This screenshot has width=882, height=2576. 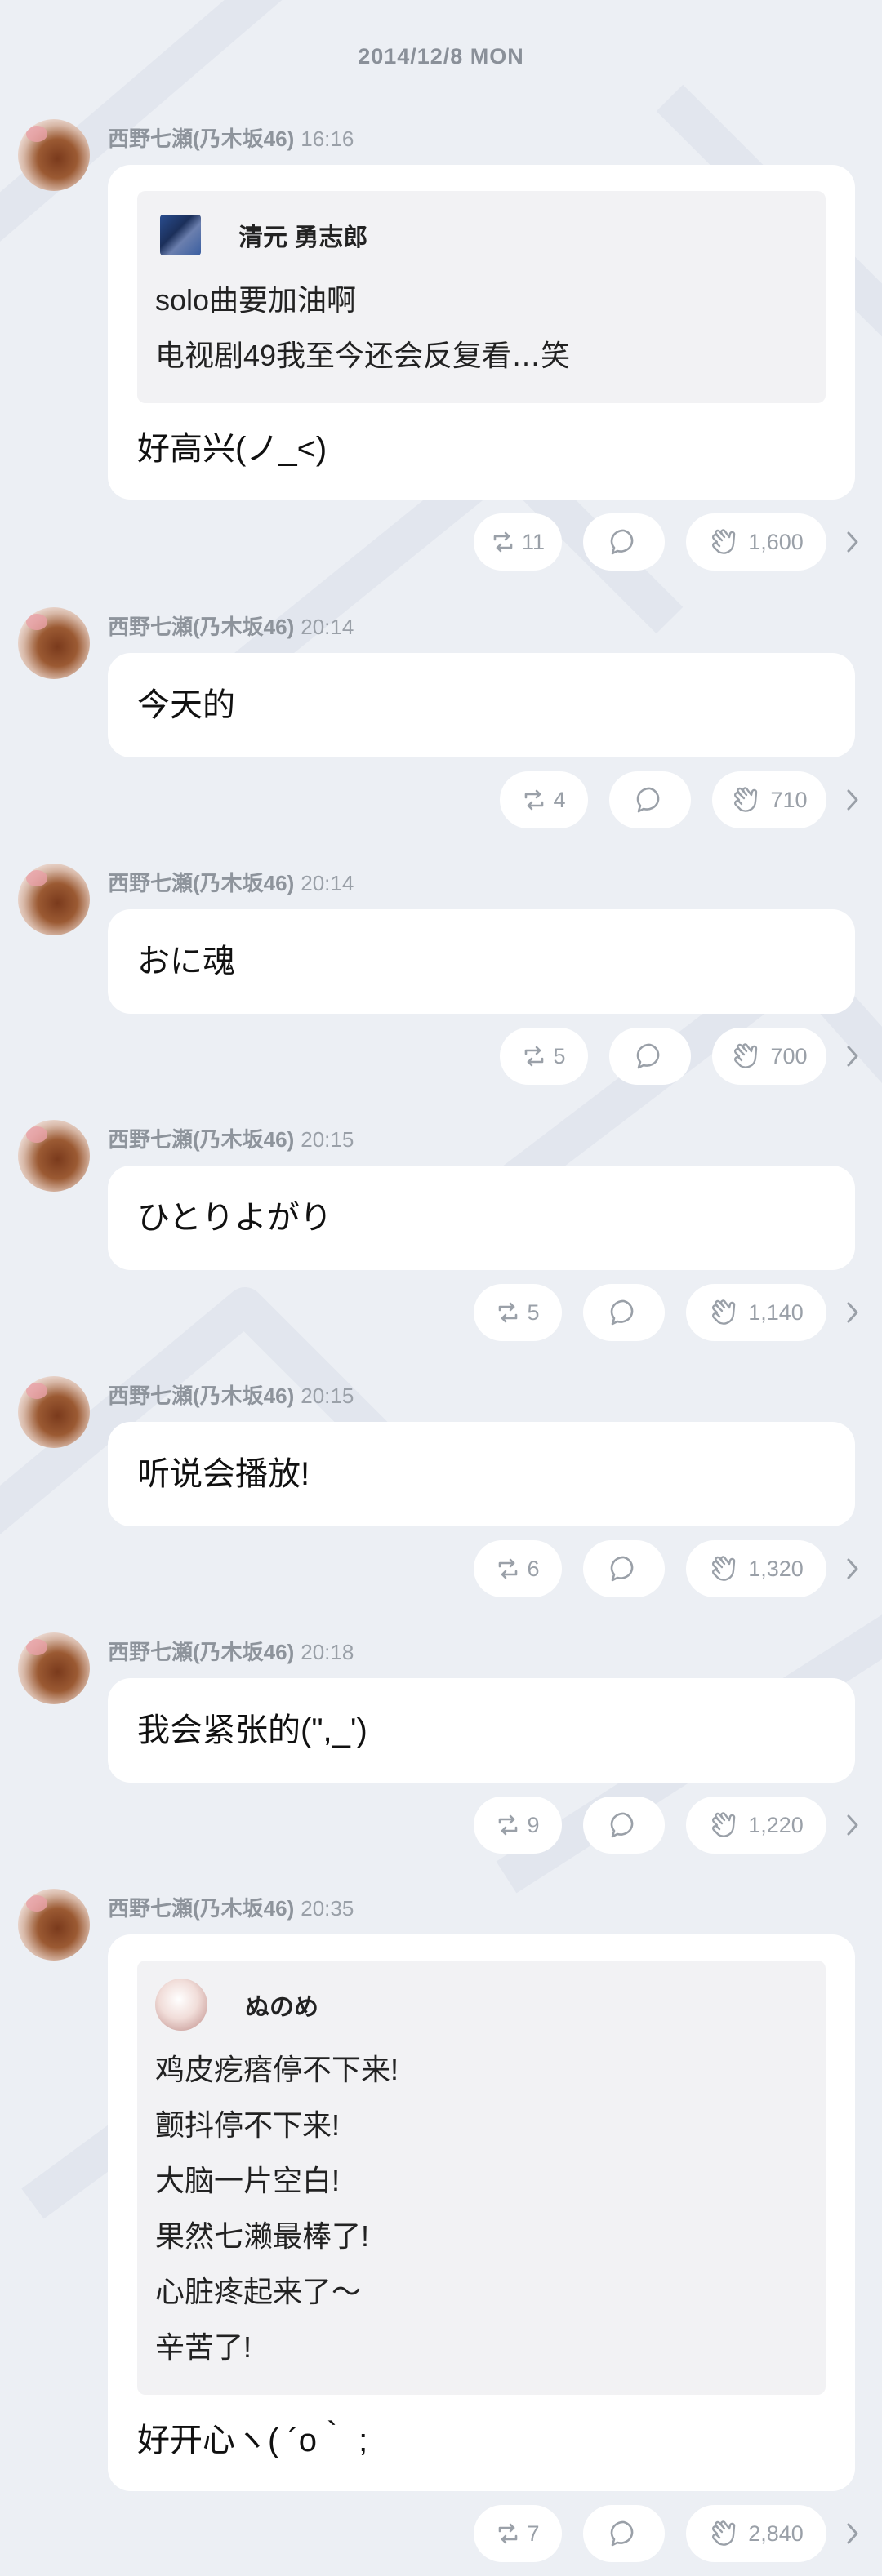 I want to click on retweet-button: 9, so click(x=518, y=1825).